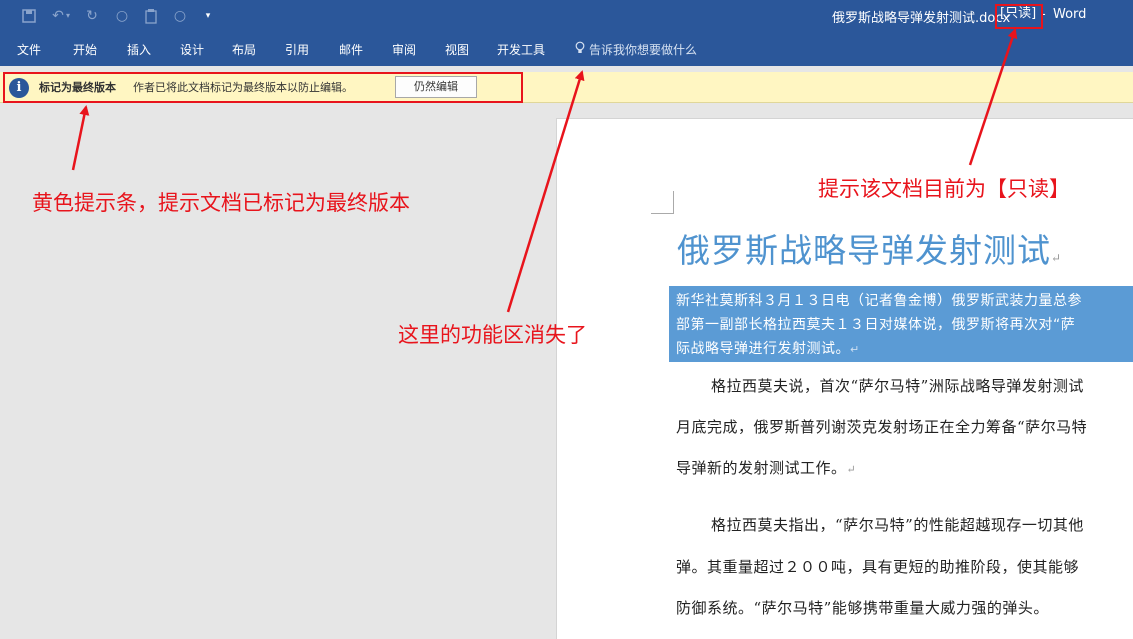  What do you see at coordinates (139, 49) in the screenshot?
I see `tab-insert: 插入` at bounding box center [139, 49].